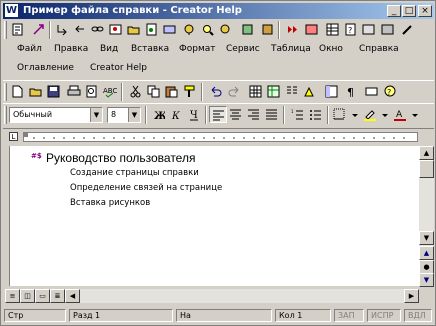 This screenshot has width=436, height=326. What do you see at coordinates (234, 91) in the screenshot?
I see `redo-icon` at bounding box center [234, 91].